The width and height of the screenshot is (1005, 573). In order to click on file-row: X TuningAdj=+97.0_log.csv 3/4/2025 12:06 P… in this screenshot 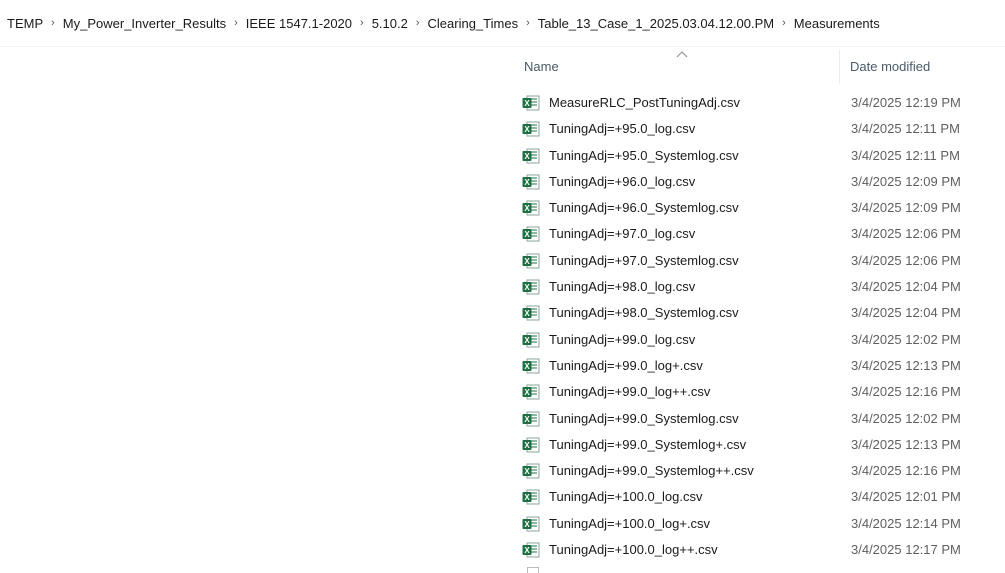, I will do `click(755, 235)`.